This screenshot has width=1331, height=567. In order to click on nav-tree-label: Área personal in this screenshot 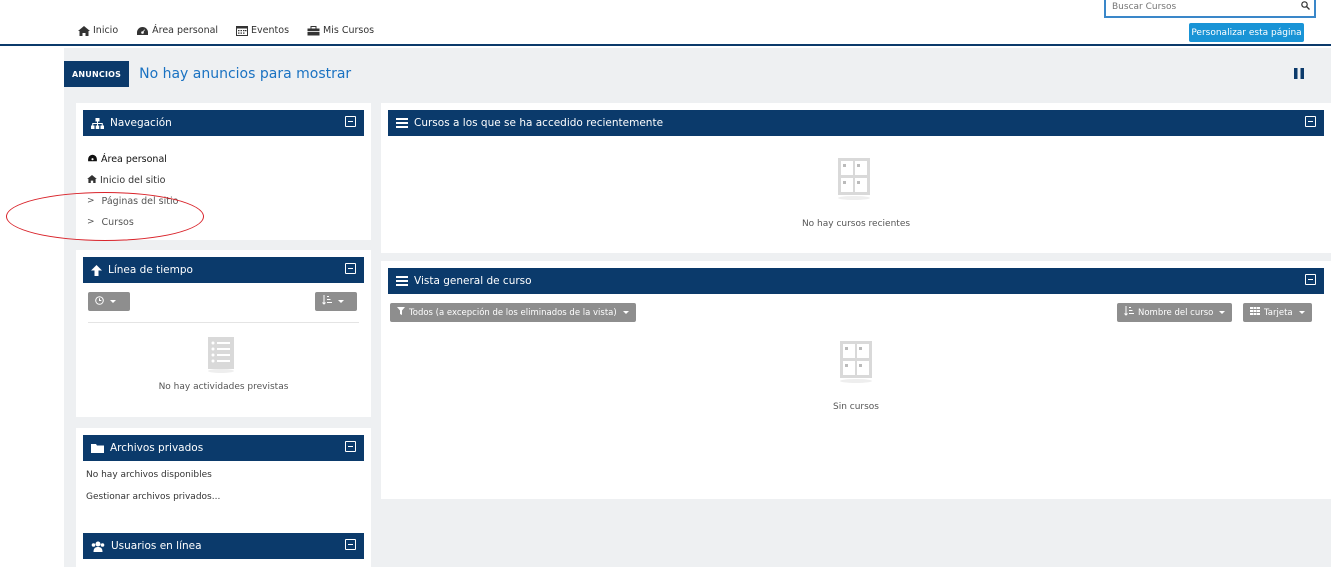, I will do `click(134, 159)`.